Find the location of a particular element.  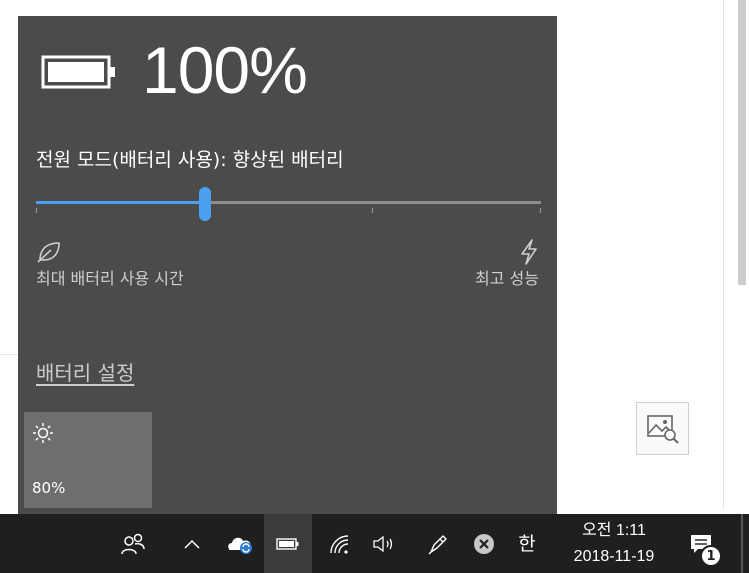

volume-tray-button is located at coordinates (384, 543).